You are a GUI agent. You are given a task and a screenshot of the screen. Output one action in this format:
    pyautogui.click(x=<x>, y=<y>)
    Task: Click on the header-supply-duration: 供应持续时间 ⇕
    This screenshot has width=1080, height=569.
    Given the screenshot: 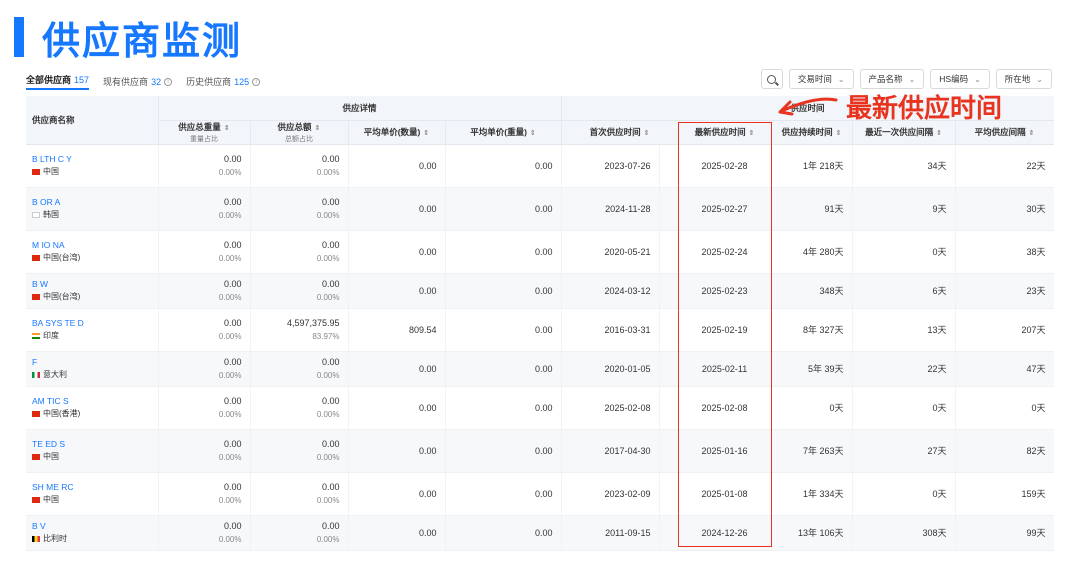 What is the action you would take?
    pyautogui.click(x=812, y=132)
    